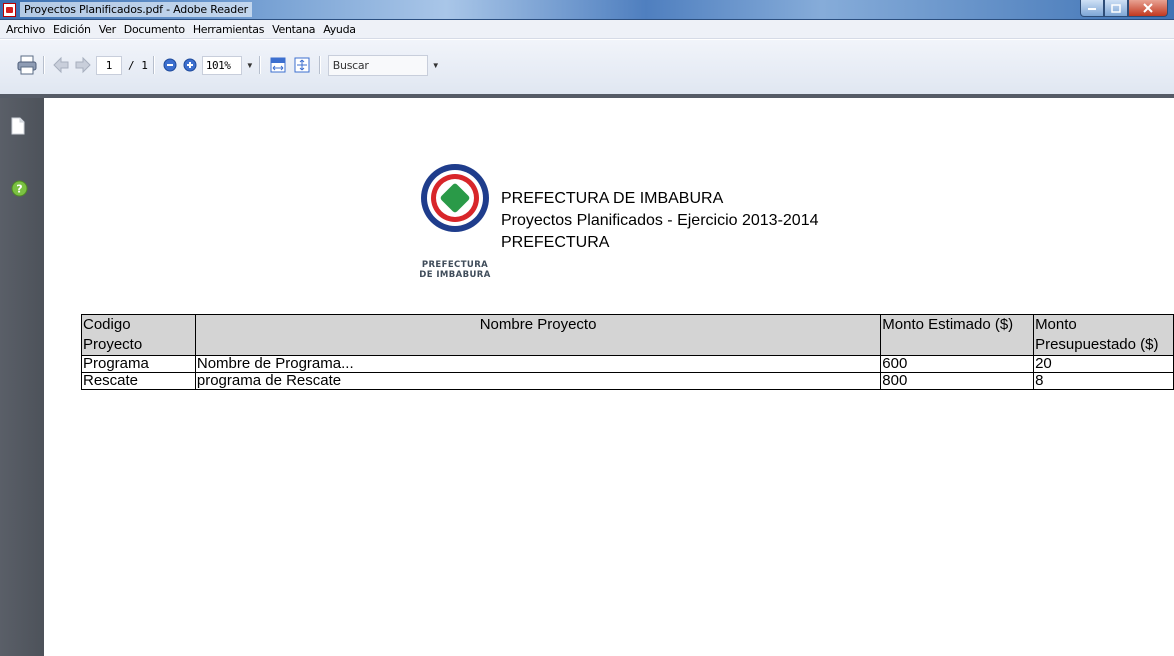  I want to click on cell-budget: 20, so click(1103, 364).